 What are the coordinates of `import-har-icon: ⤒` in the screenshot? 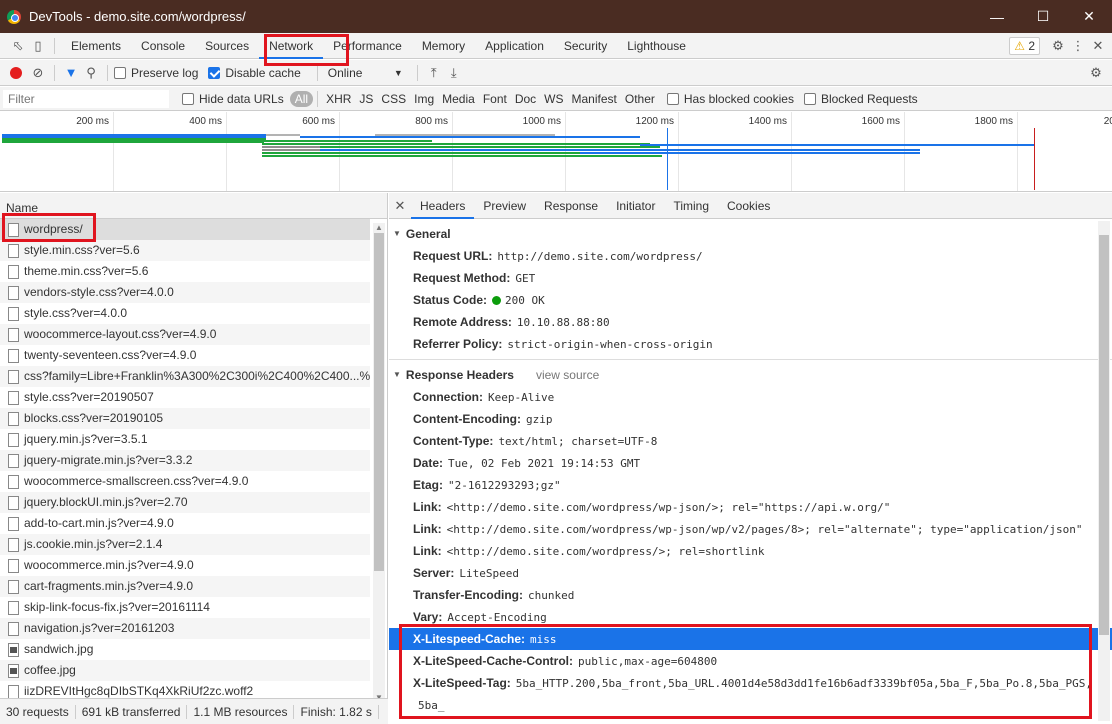 It's located at (434, 73).